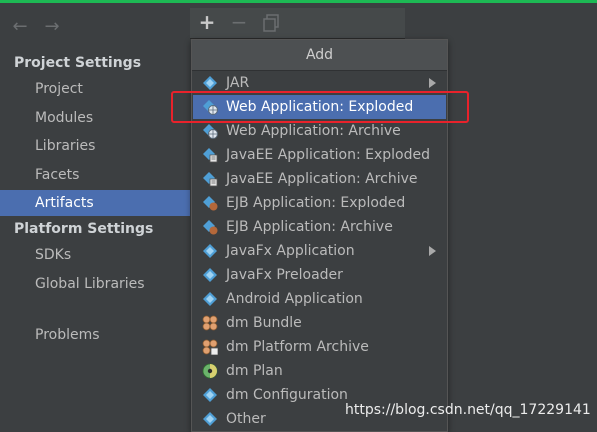  What do you see at coordinates (95, 255) in the screenshot?
I see `sidebar-item-sdks: SDKs` at bounding box center [95, 255].